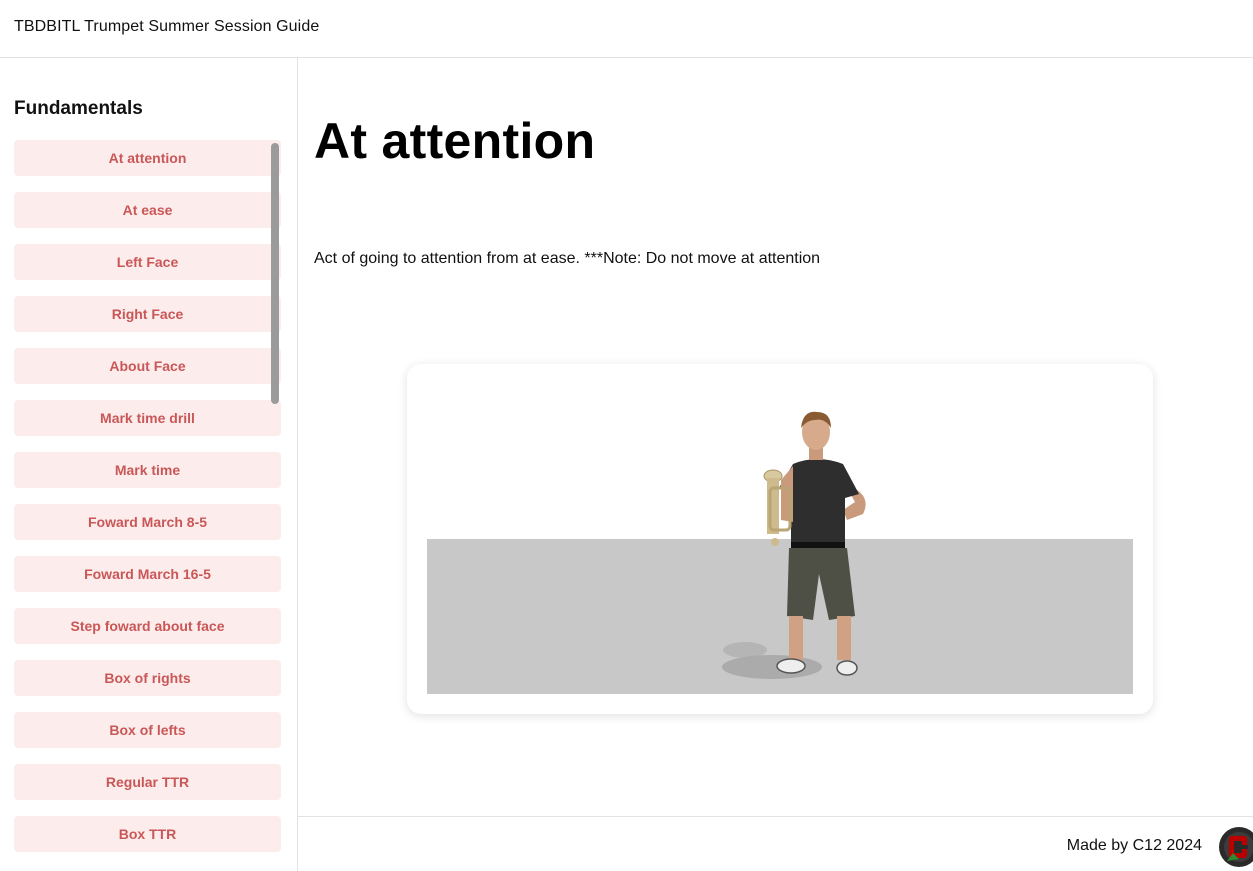 This screenshot has height=871, width=1253. What do you see at coordinates (275, 273) in the screenshot?
I see `sidebar-scrollbar` at bounding box center [275, 273].